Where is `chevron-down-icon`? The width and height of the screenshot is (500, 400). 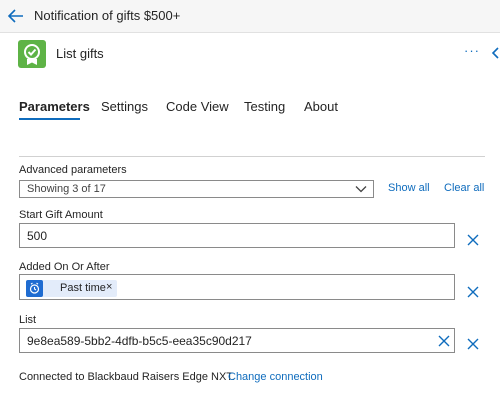
chevron-down-icon is located at coordinates (361, 189).